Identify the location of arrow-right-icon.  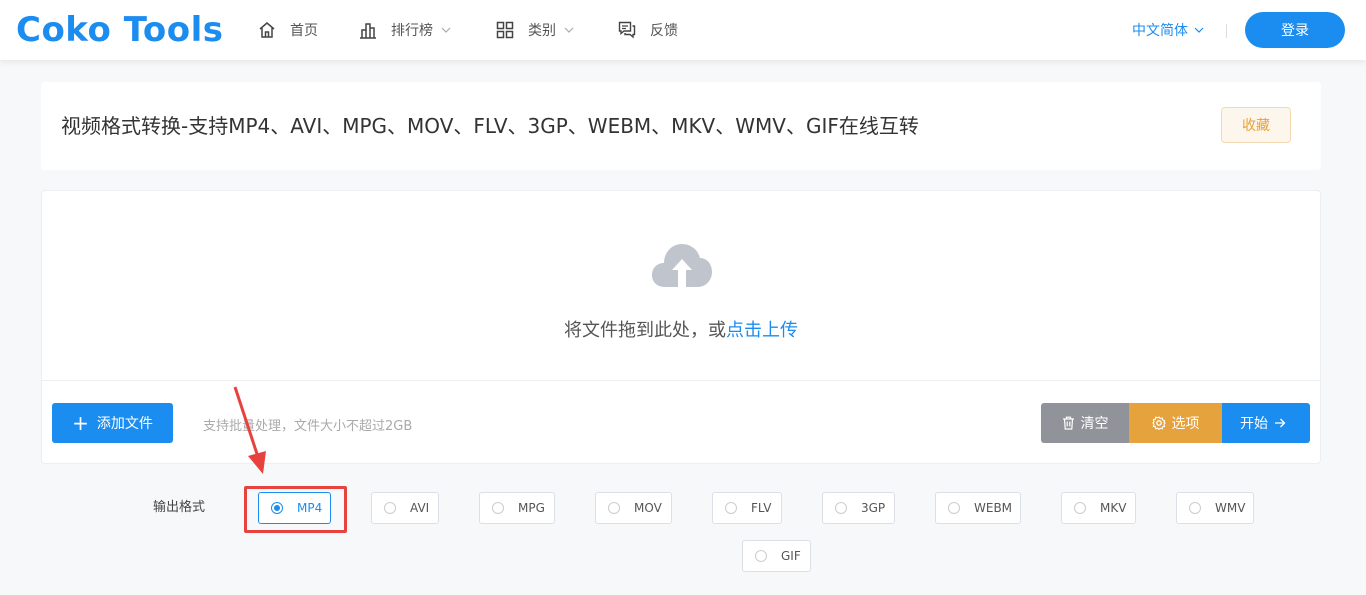
(1280, 423).